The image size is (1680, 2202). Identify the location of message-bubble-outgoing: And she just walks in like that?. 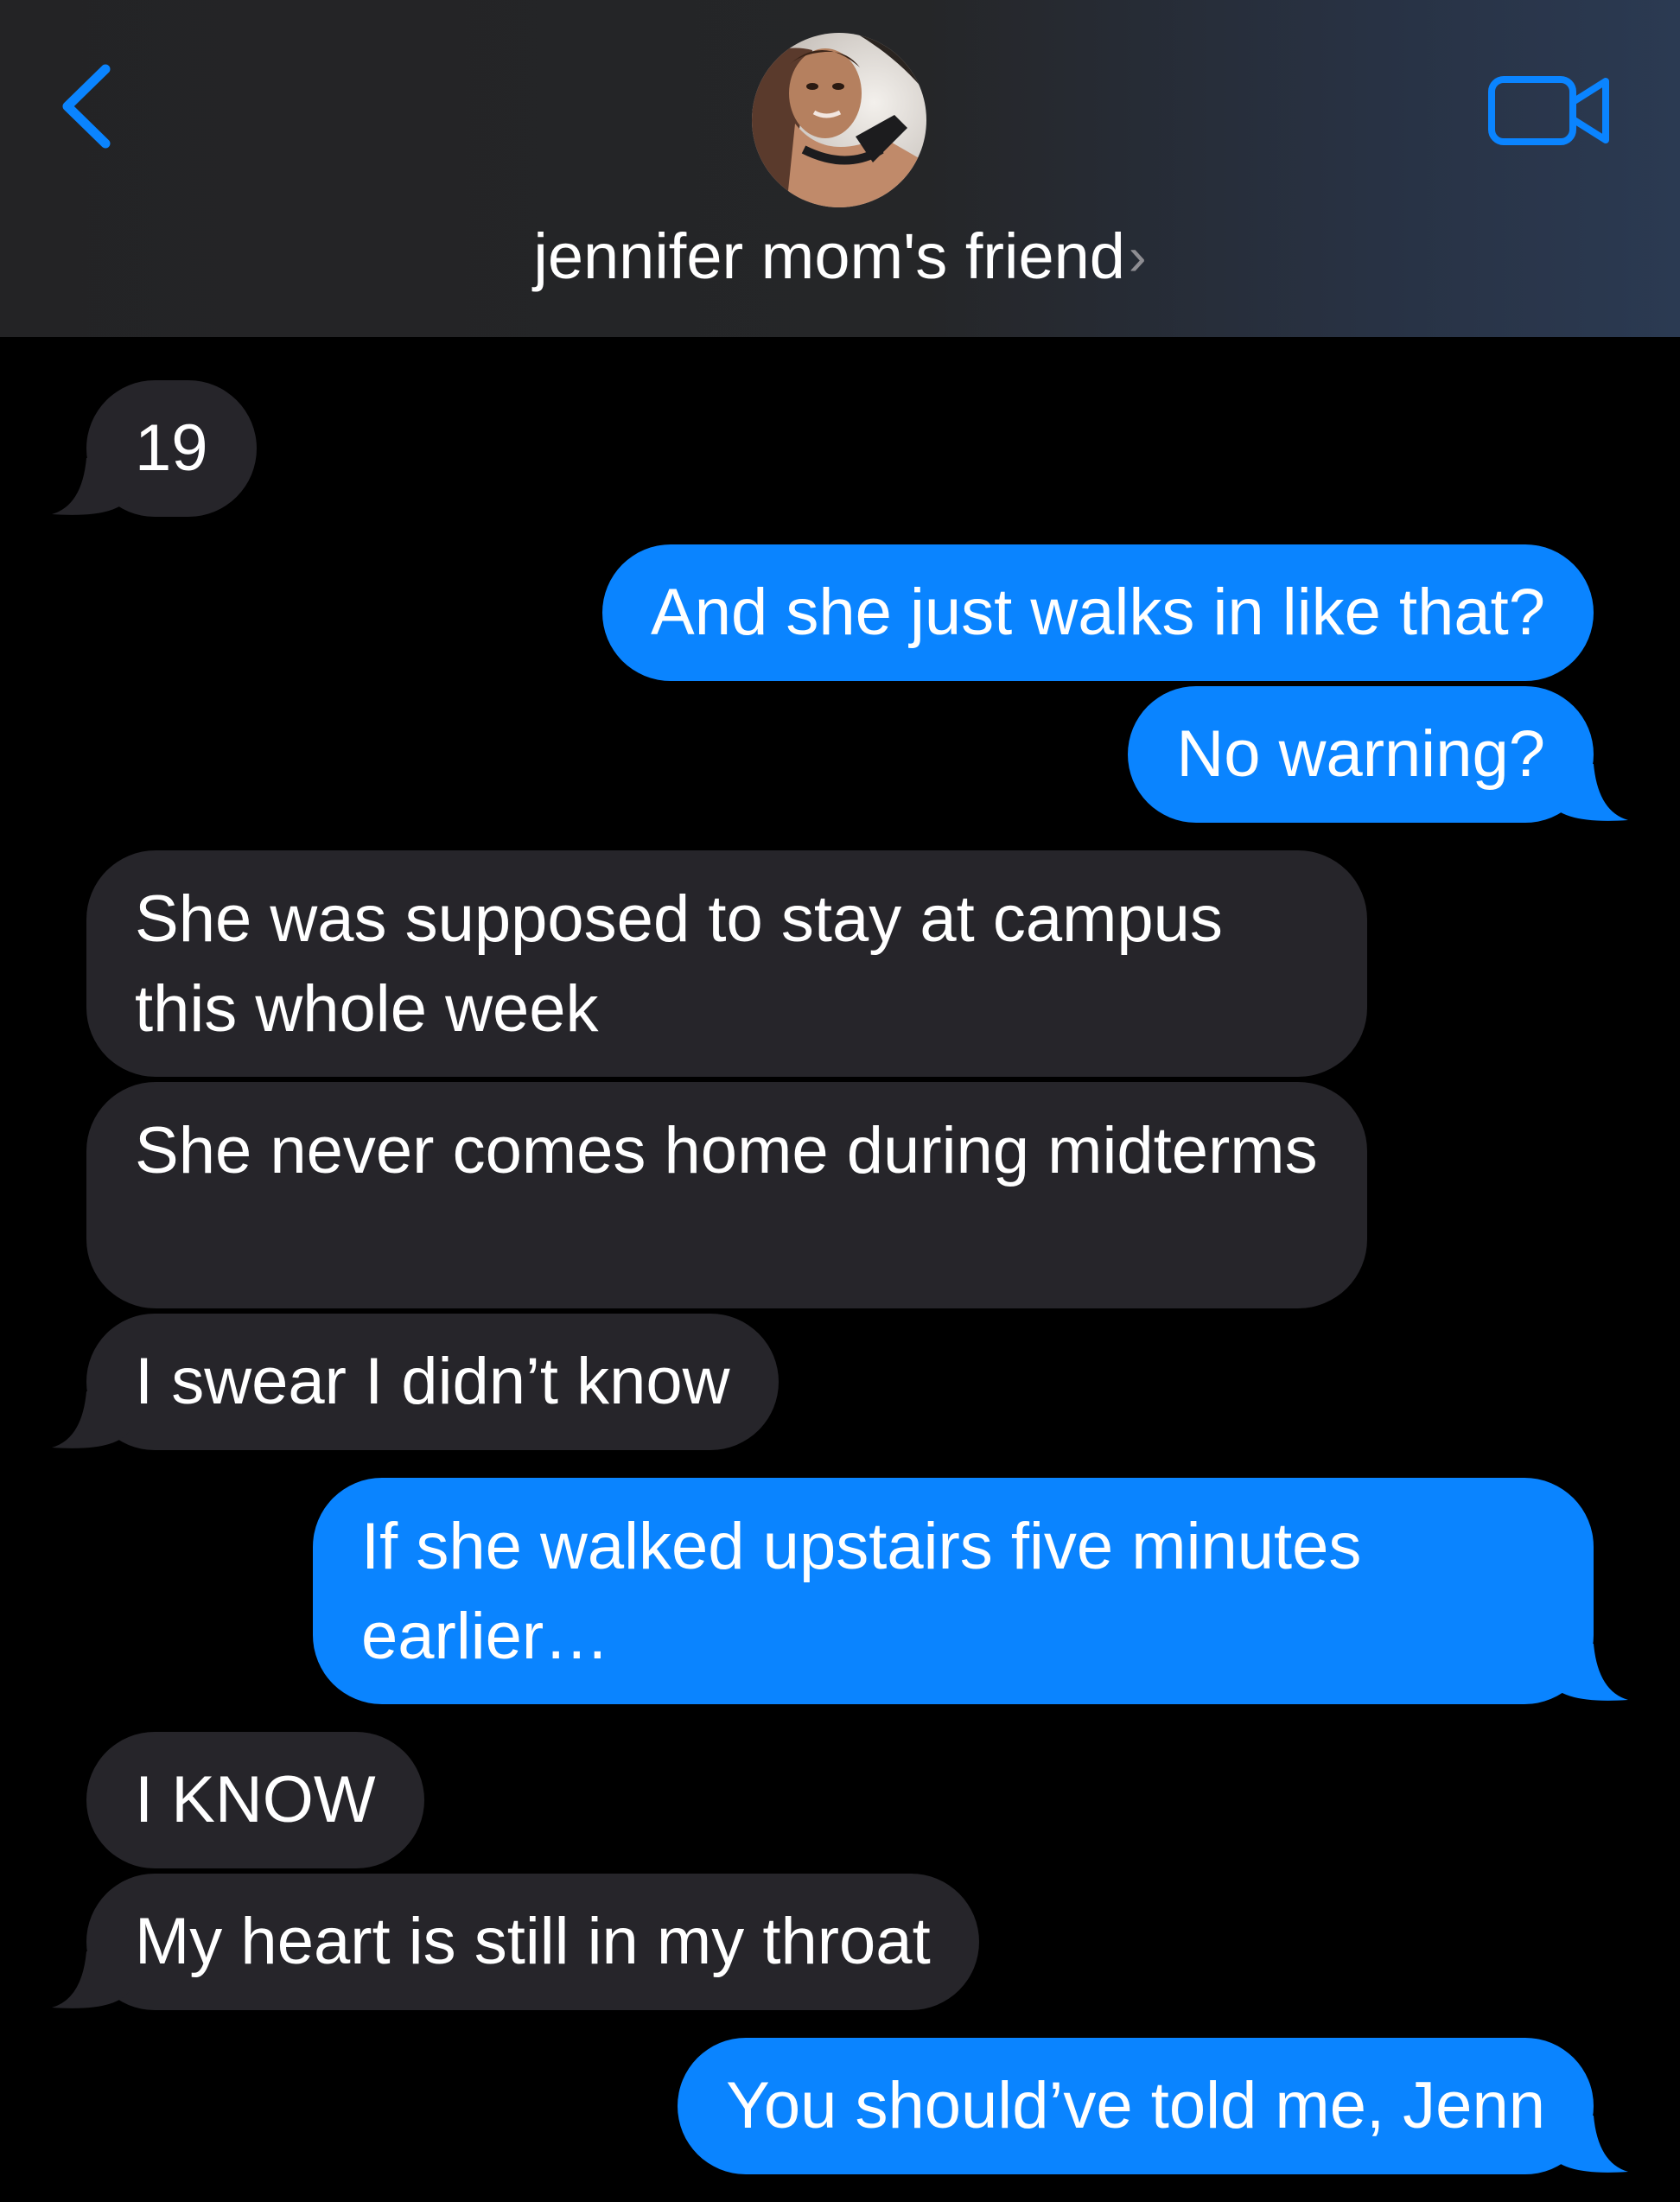
(1098, 612).